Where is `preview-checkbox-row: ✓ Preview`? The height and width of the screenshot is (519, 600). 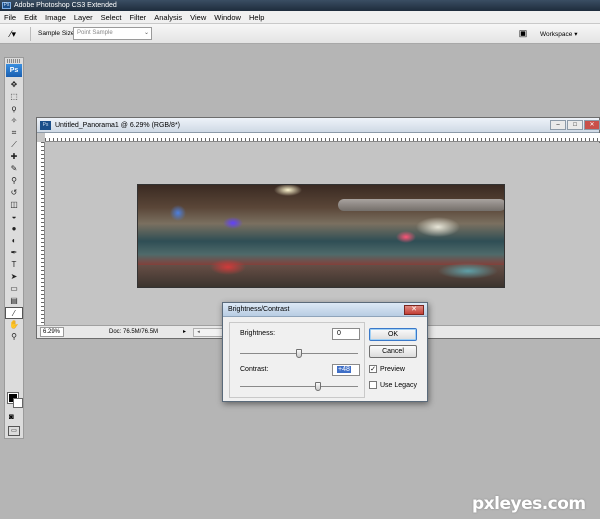 preview-checkbox-row: ✓ Preview is located at coordinates (387, 369).